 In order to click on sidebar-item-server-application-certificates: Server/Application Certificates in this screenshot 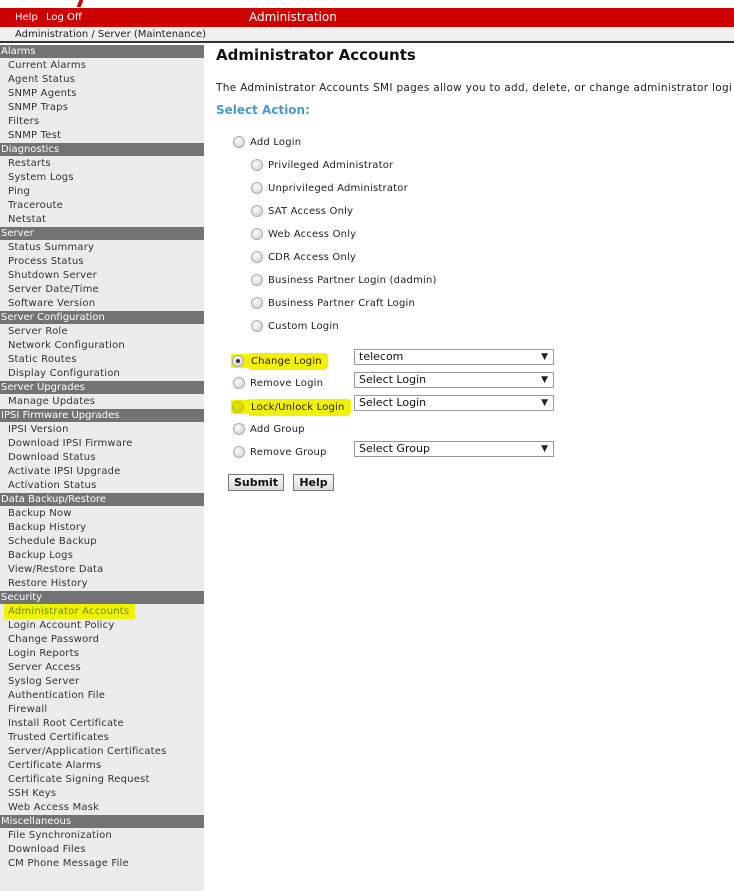, I will do `click(102, 752)`.